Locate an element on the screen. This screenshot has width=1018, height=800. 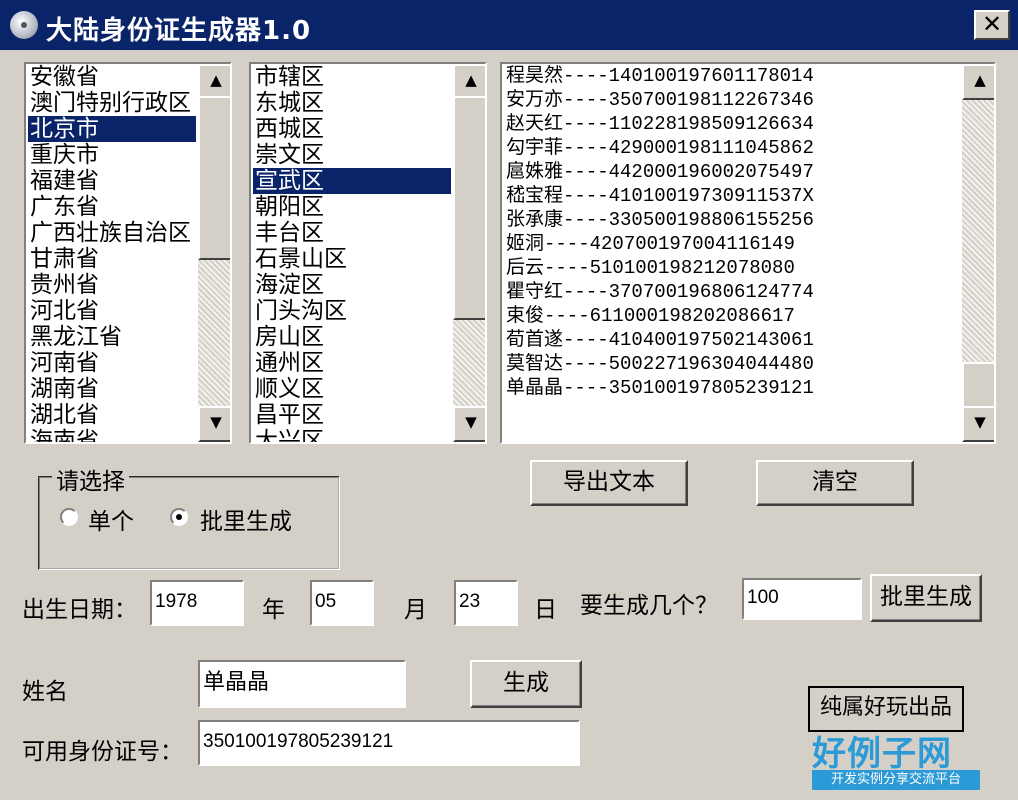
province-list-item: 广东省 is located at coordinates (112, 207).